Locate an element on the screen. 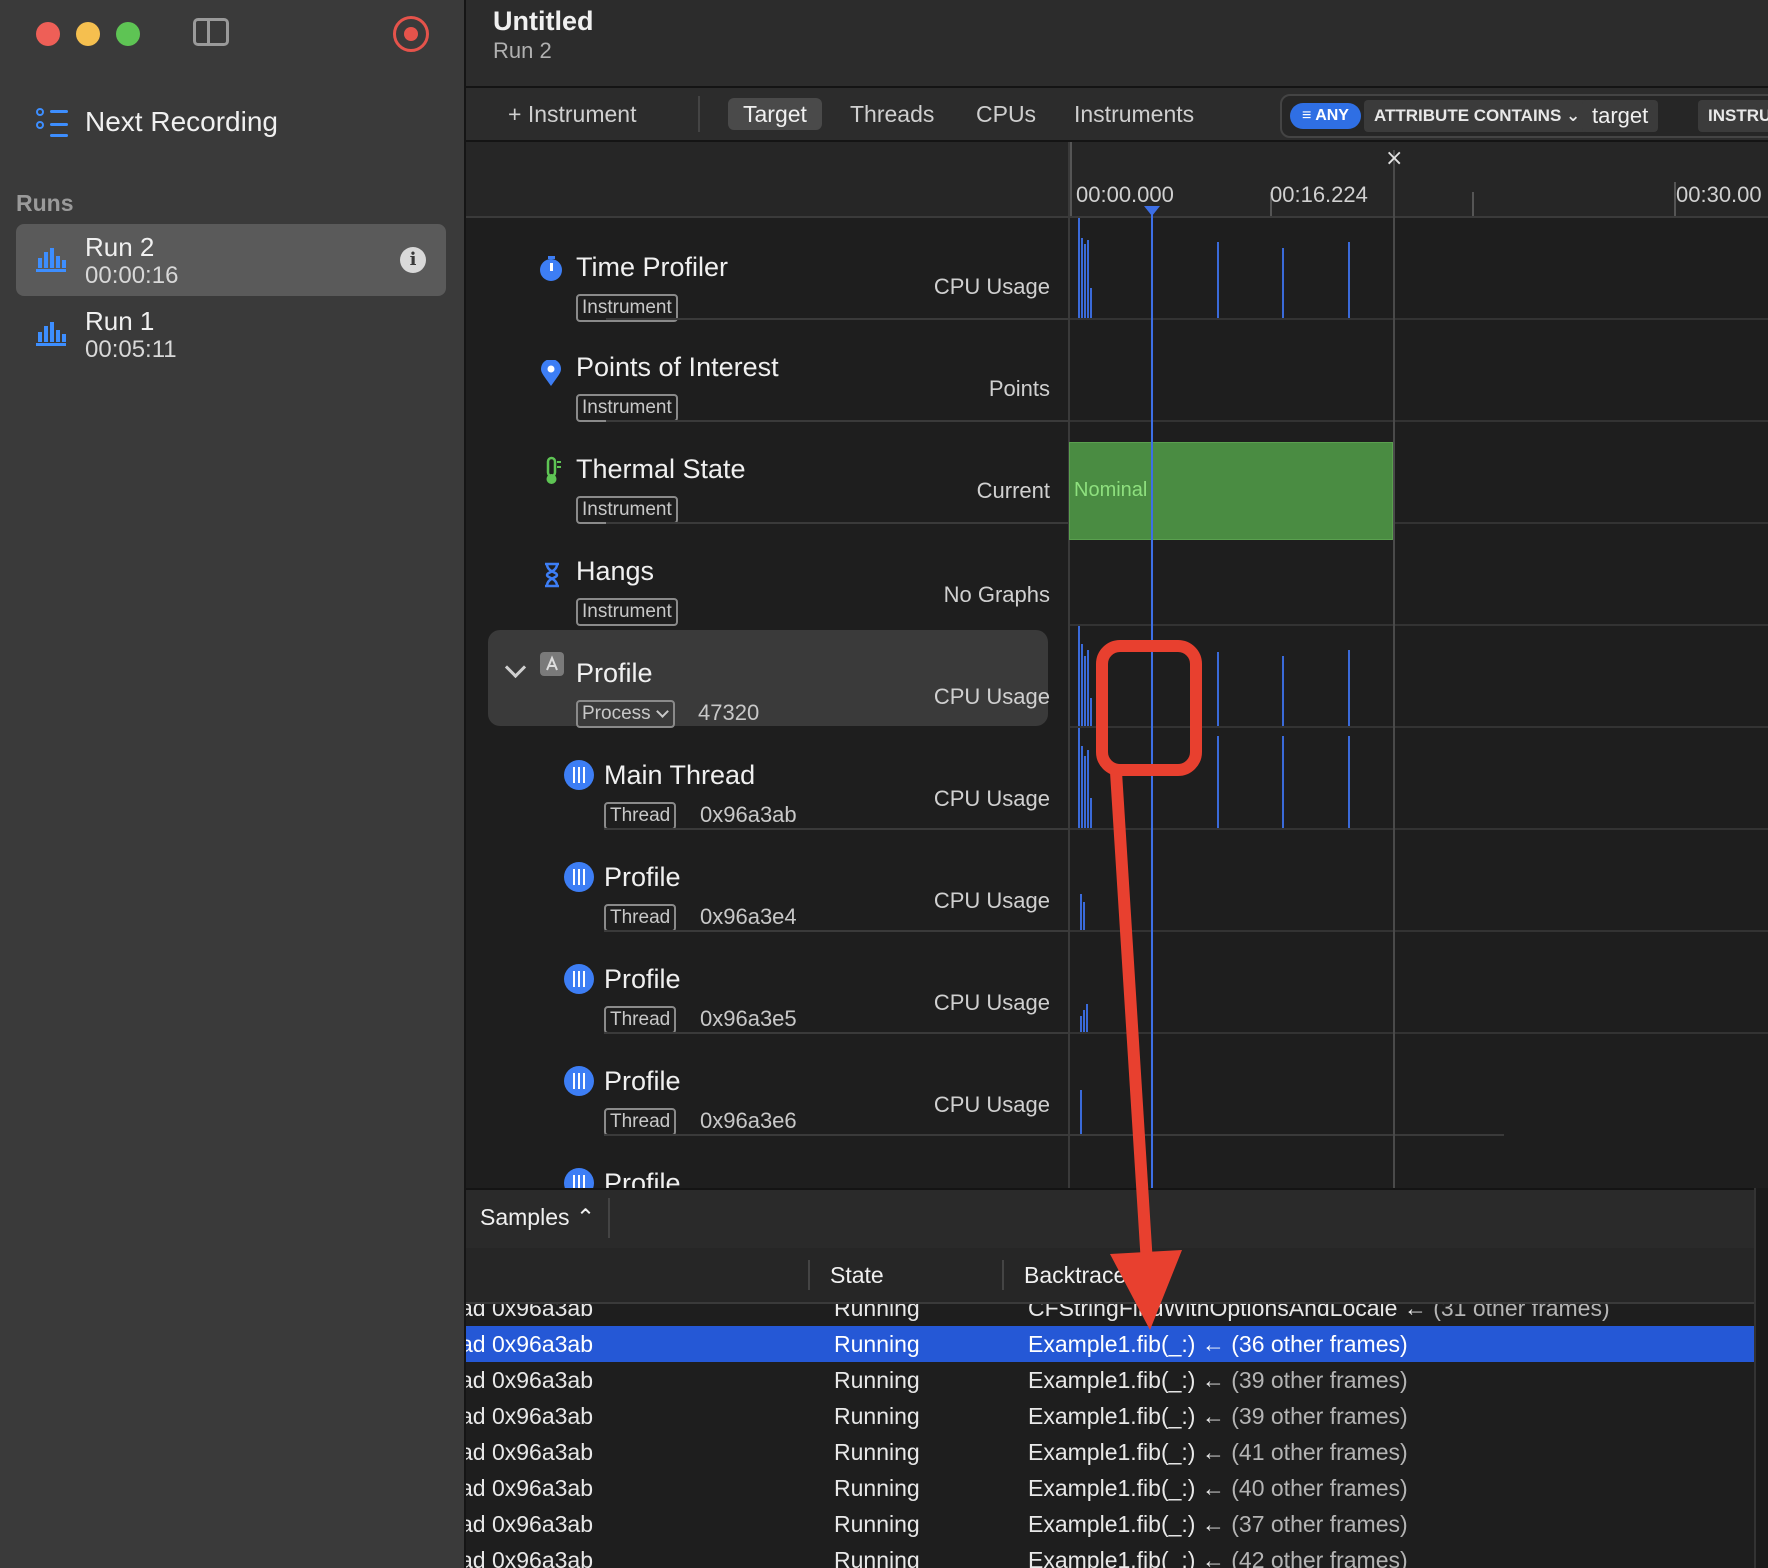 This screenshot has width=1768, height=1568. process-dropdown: Process is located at coordinates (625, 714).